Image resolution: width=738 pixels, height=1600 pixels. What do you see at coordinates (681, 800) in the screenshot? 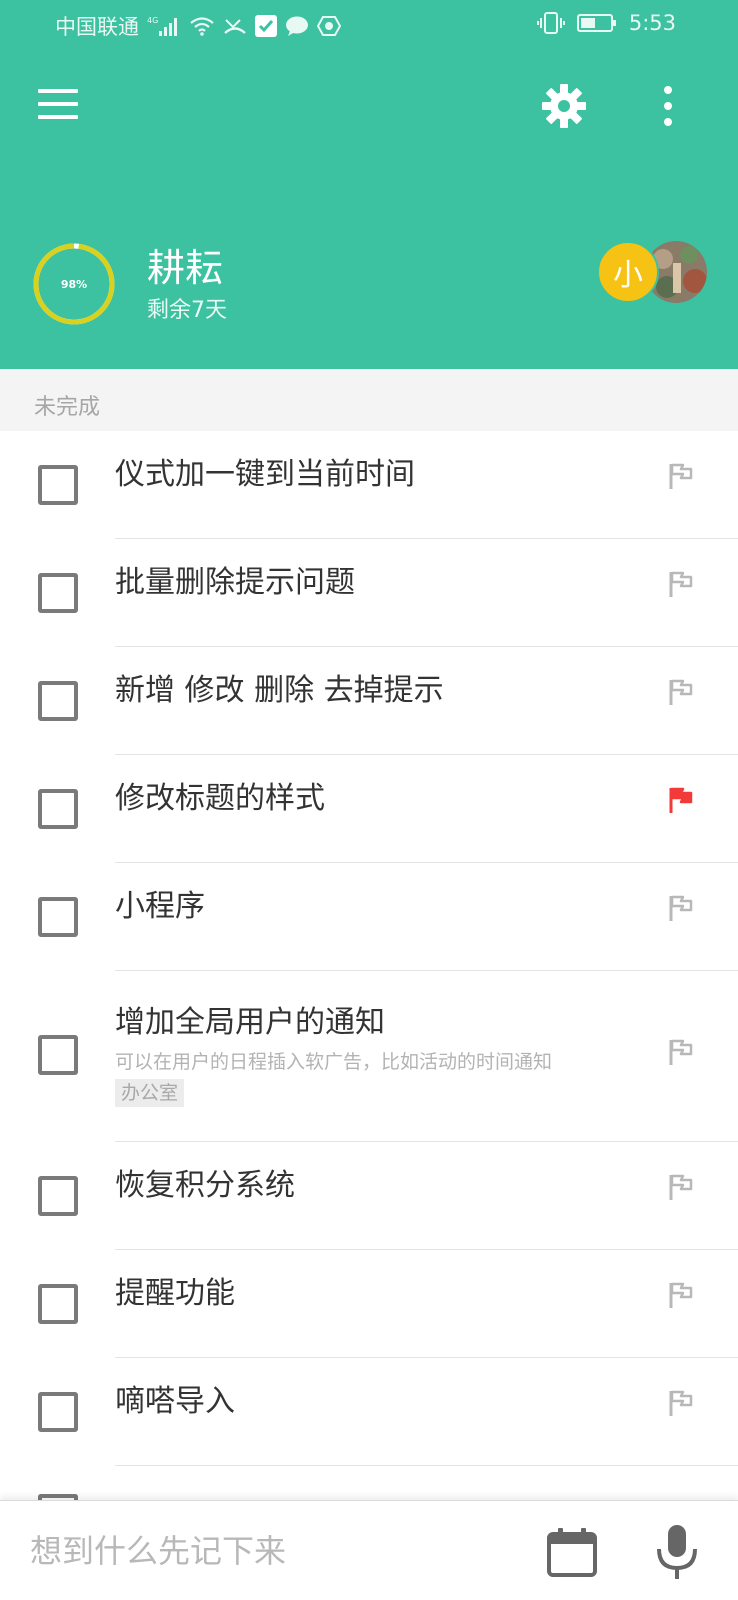
I see `flag-icon-active` at bounding box center [681, 800].